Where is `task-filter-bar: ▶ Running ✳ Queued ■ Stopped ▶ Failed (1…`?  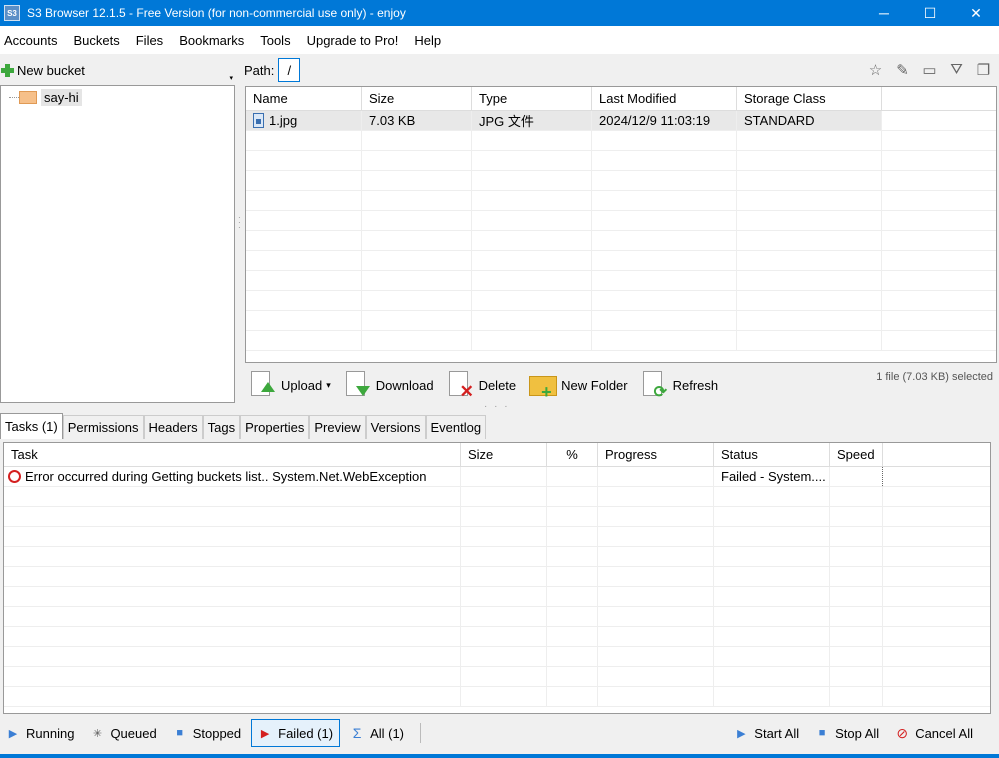 task-filter-bar: ▶ Running ✳ Queued ■ Stopped ▶ Failed (1… is located at coordinates (499, 733).